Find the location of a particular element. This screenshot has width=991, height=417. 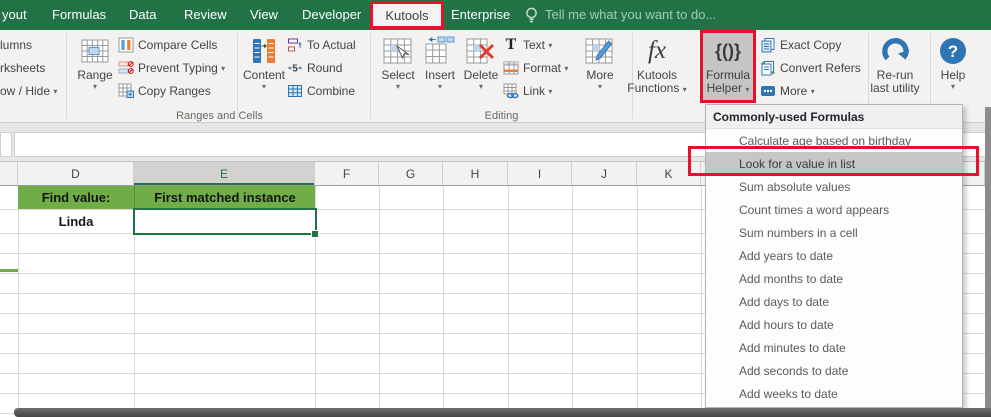

rerun-last-utility-button: Re-run last utility is located at coordinates (895, 68).